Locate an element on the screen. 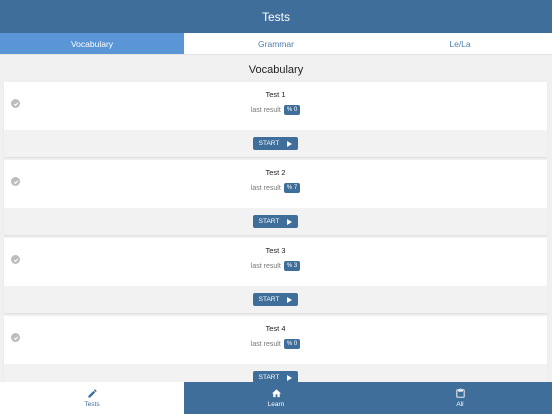 Image resolution: width=552 pixels, height=414 pixels. tab-label: Vocabulary is located at coordinates (92, 43).